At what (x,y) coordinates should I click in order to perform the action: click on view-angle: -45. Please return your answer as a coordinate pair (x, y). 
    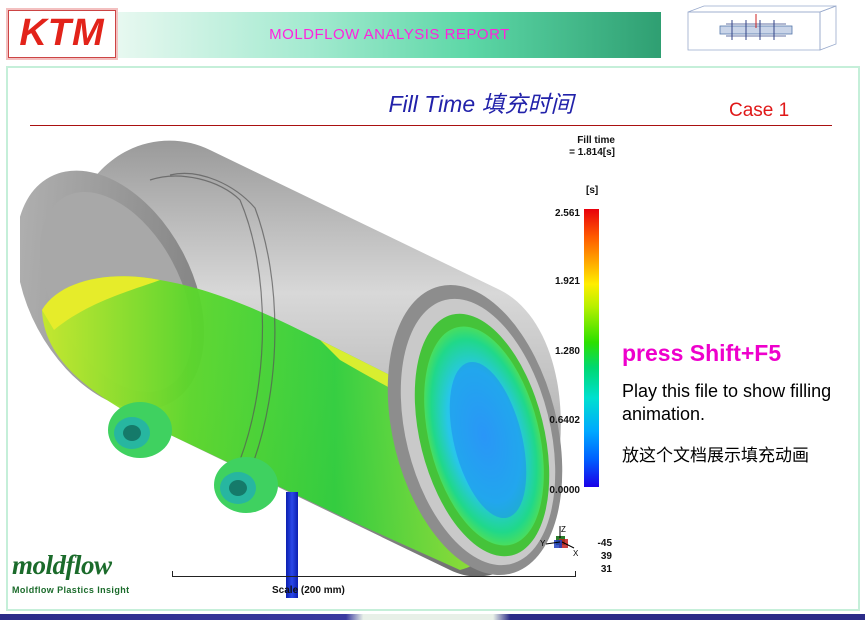
    Looking at the image, I should click on (604, 543).